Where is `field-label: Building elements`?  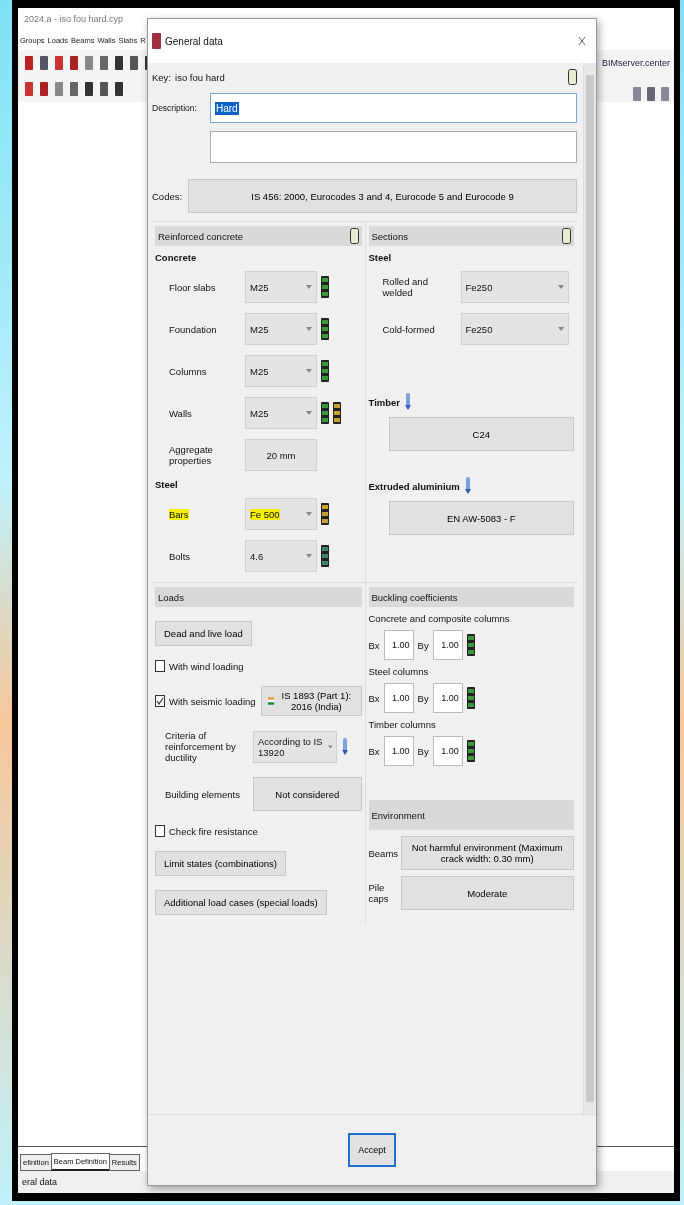 field-label: Building elements is located at coordinates (203, 794).